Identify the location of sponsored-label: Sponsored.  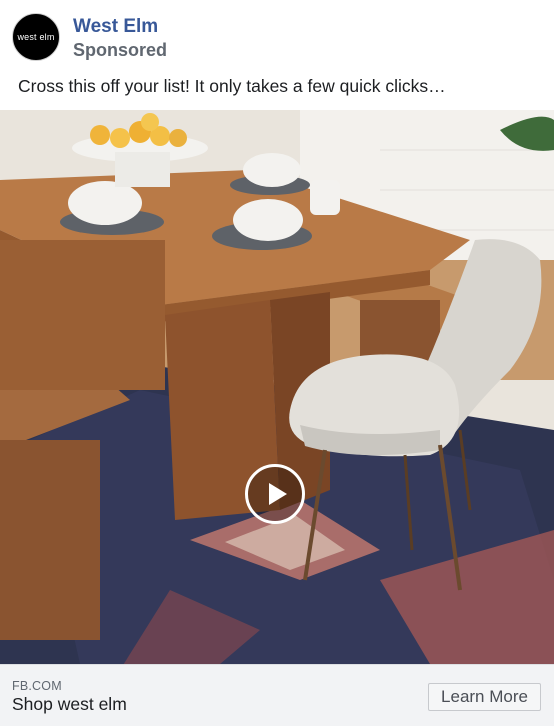
(120, 50).